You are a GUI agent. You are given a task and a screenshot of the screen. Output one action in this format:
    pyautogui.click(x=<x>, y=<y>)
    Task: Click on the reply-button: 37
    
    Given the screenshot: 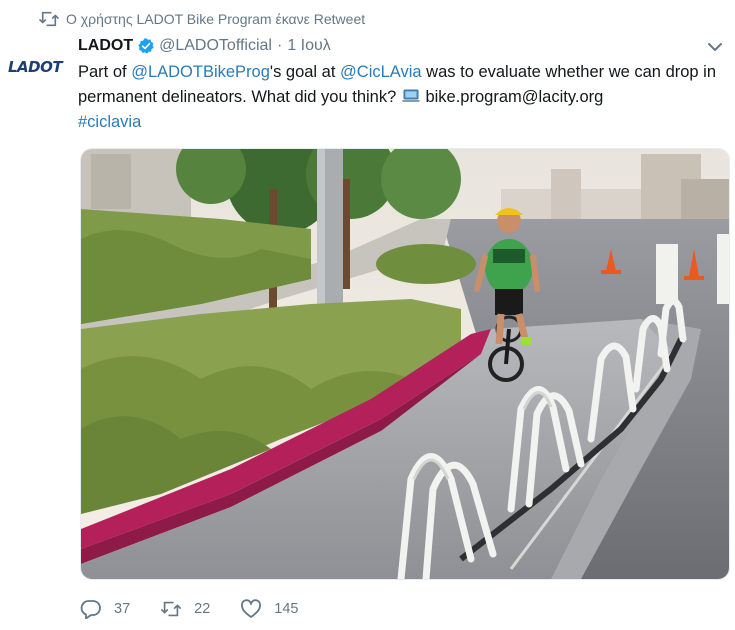 What is the action you would take?
    pyautogui.click(x=105, y=609)
    